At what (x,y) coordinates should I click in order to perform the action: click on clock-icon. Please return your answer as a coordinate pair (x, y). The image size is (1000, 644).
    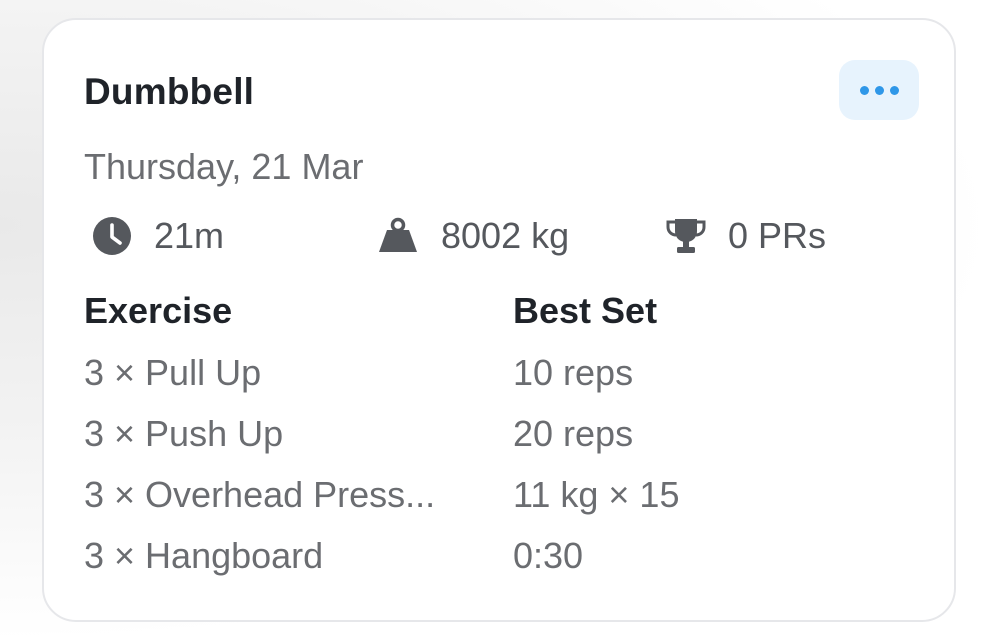
    Looking at the image, I should click on (112, 236).